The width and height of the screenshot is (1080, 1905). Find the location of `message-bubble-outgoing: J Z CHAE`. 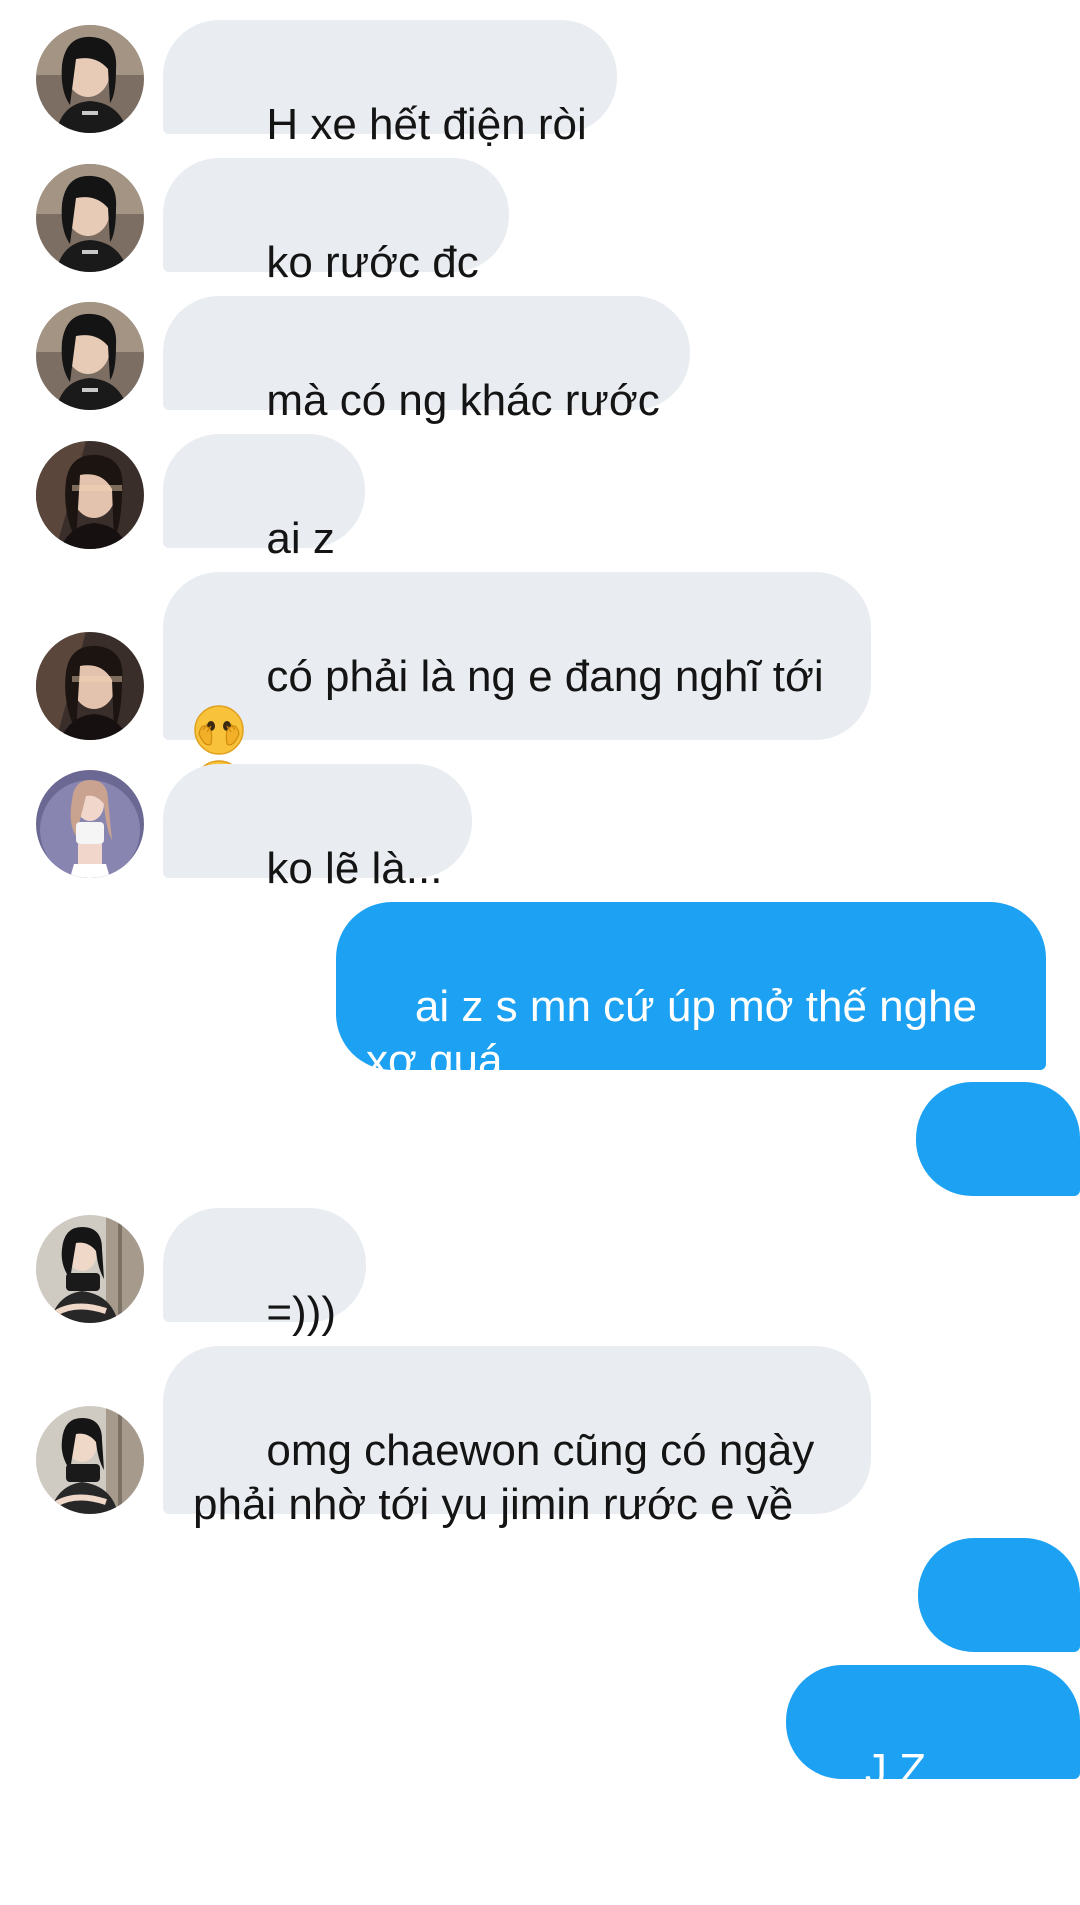

message-bubble-outgoing: J Z CHAE is located at coordinates (933, 1756).